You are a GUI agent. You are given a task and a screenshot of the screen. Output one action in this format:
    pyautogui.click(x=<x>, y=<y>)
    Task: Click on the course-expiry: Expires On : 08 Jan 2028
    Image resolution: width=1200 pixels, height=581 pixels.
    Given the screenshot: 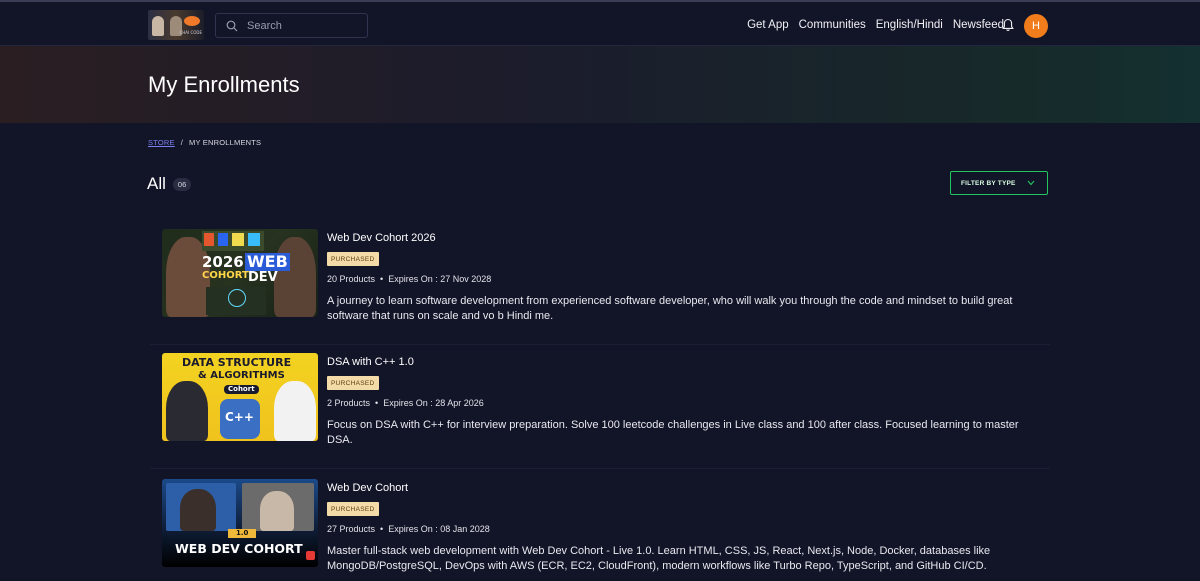 What is the action you would take?
    pyautogui.click(x=439, y=529)
    